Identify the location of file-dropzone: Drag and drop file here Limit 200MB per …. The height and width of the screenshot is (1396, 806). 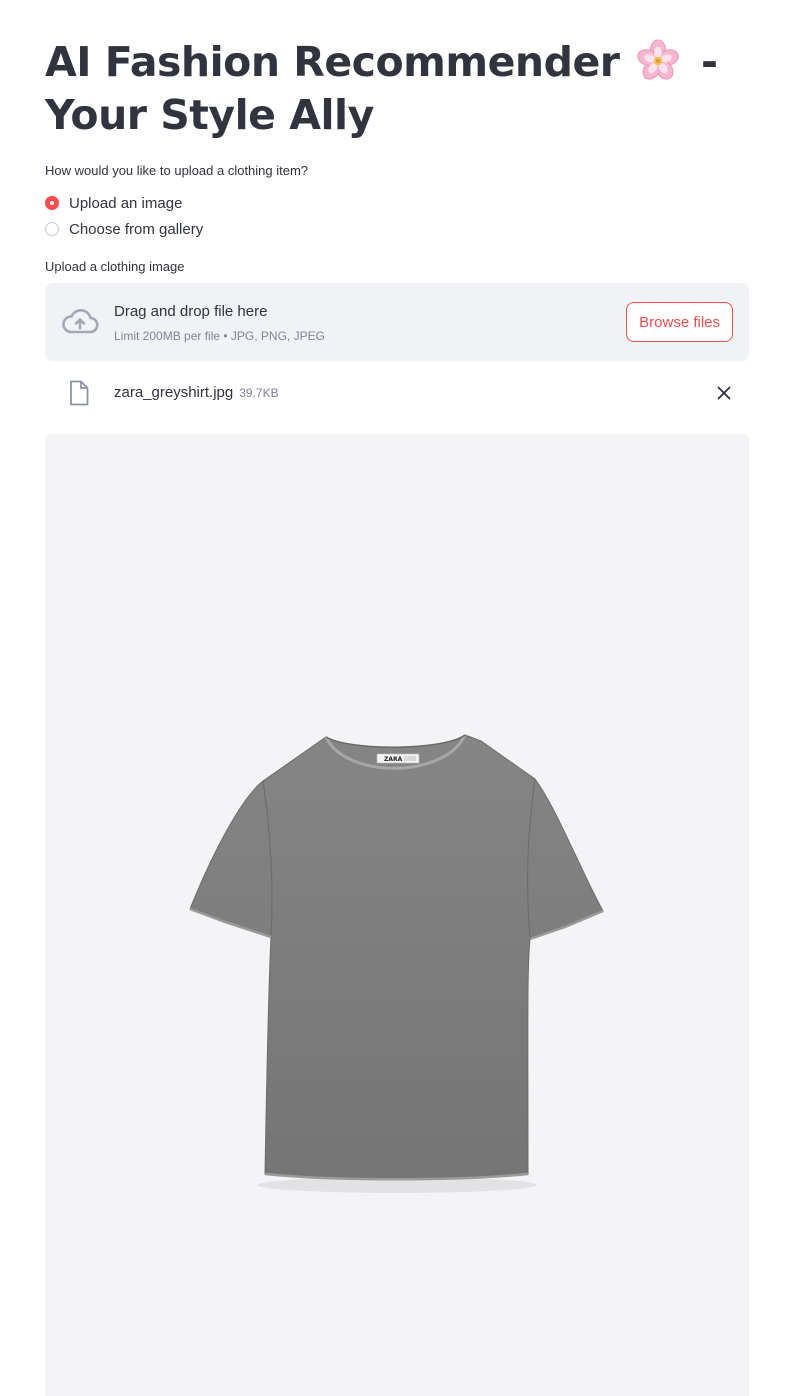
(397, 322).